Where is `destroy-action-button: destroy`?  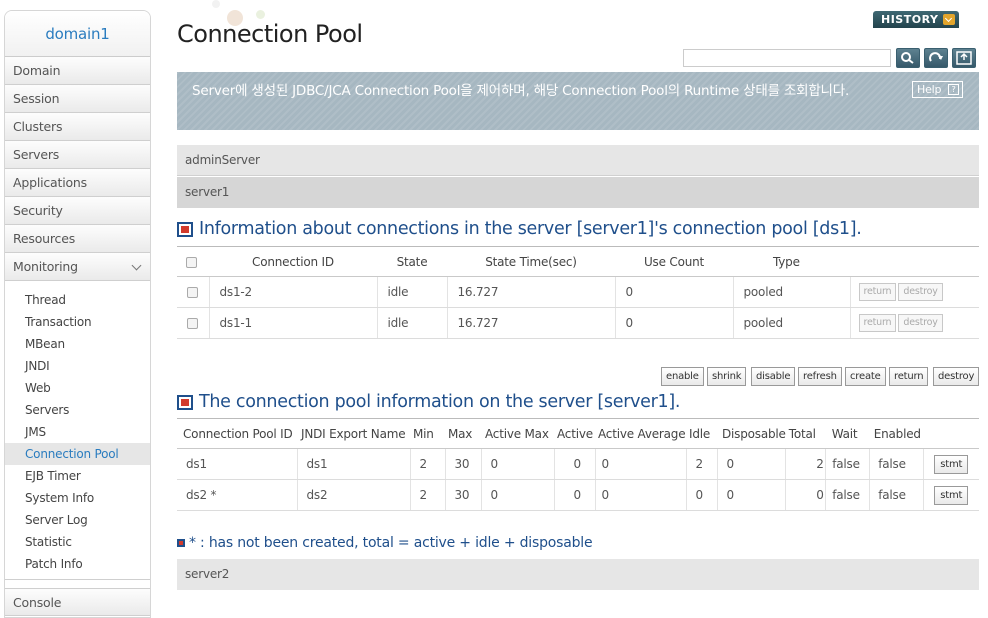
destroy-action-button: destroy is located at coordinates (956, 376).